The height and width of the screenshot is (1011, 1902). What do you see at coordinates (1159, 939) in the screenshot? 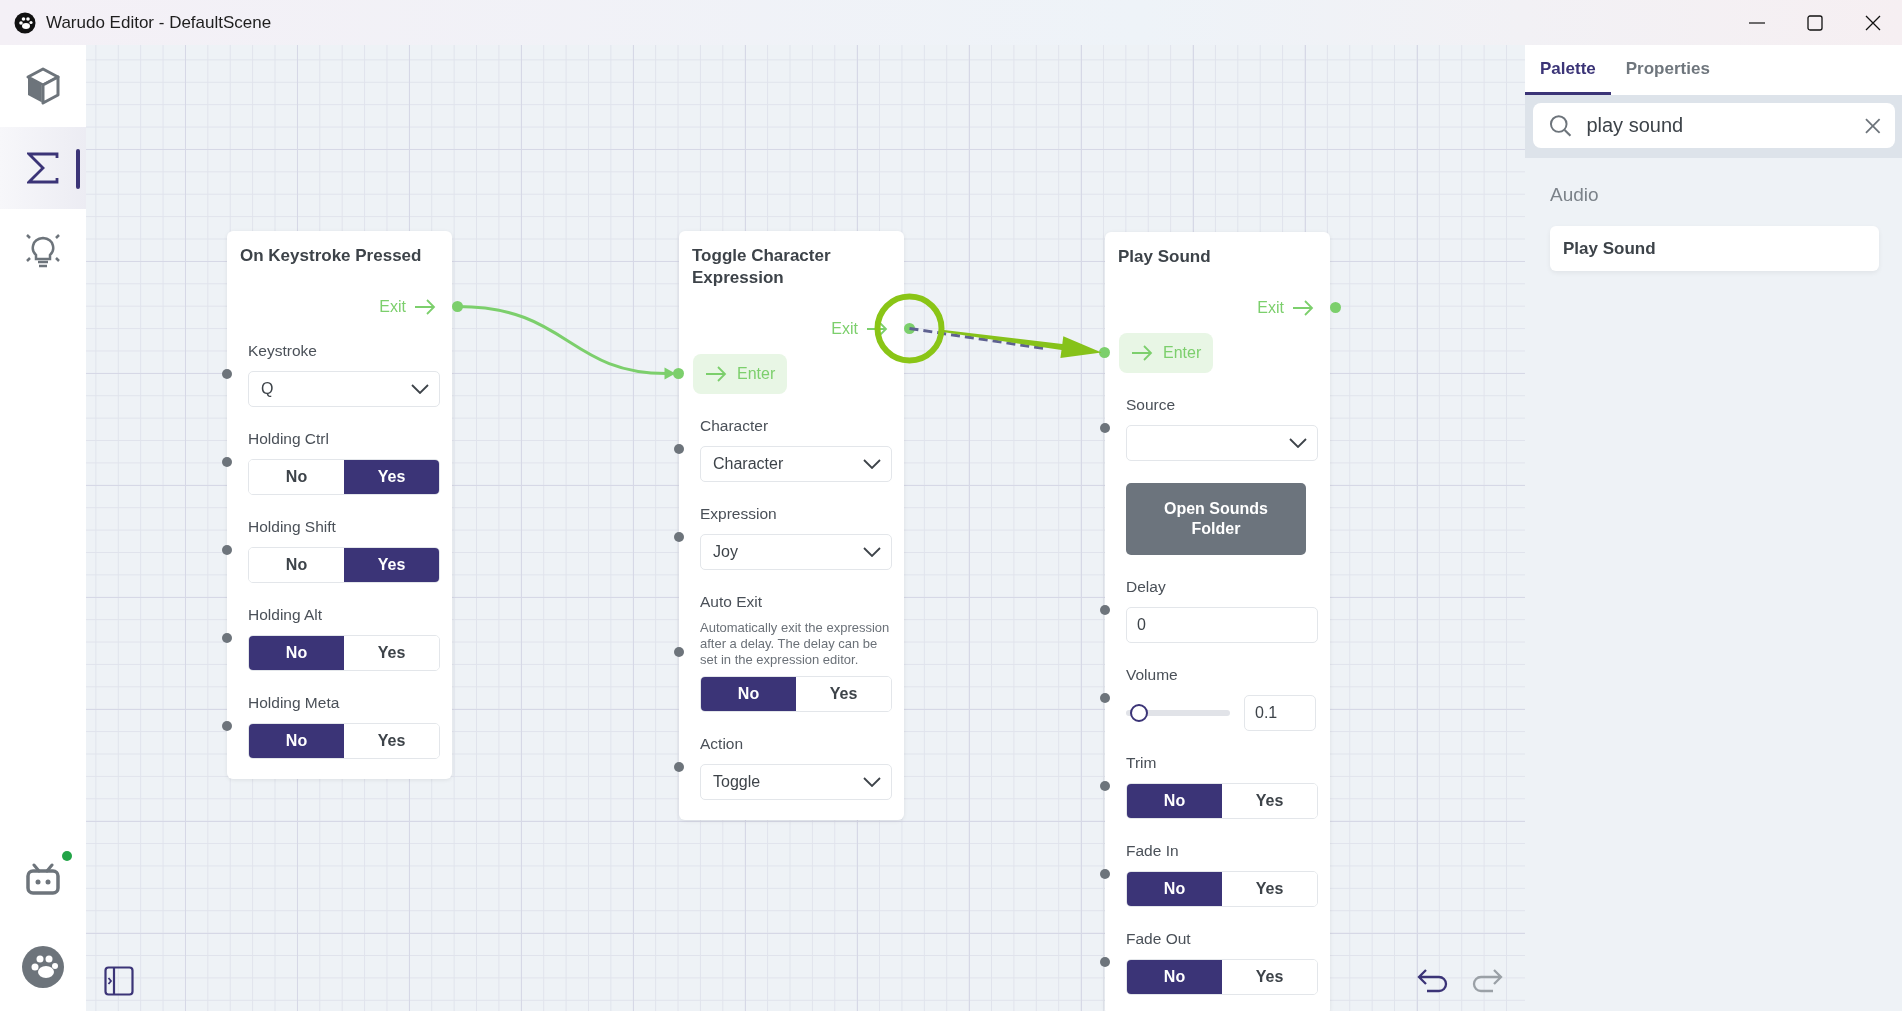
I see `field-label: Fade Out` at bounding box center [1159, 939].